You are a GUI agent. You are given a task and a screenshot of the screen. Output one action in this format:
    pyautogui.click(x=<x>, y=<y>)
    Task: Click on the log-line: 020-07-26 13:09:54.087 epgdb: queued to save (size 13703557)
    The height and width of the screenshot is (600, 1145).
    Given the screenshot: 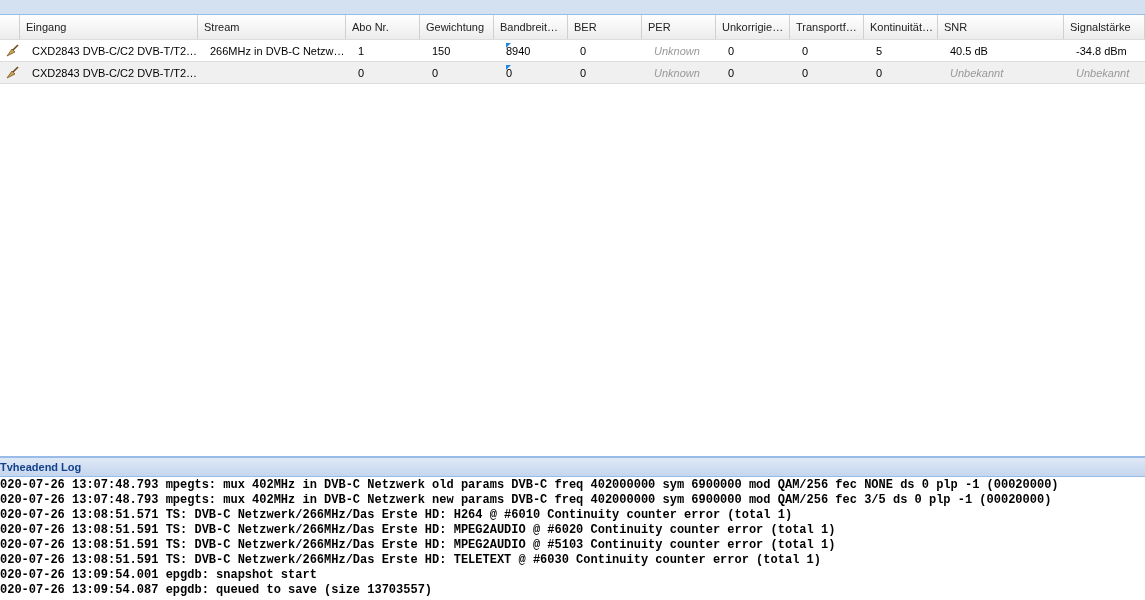 What is the action you would take?
    pyautogui.click(x=217, y=590)
    